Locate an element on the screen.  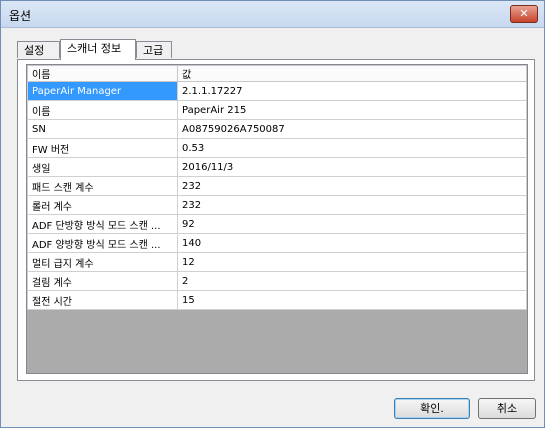
row-name-cell: 멀티 급지 계수 is located at coordinates (102, 262).